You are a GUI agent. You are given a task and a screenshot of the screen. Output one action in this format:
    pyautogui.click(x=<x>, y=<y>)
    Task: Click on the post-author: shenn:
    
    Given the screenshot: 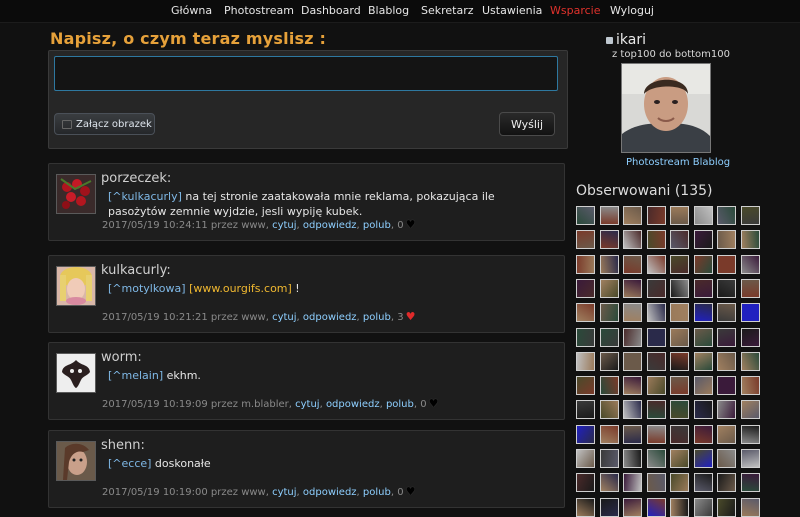 What is the action you would take?
    pyautogui.click(x=123, y=445)
    